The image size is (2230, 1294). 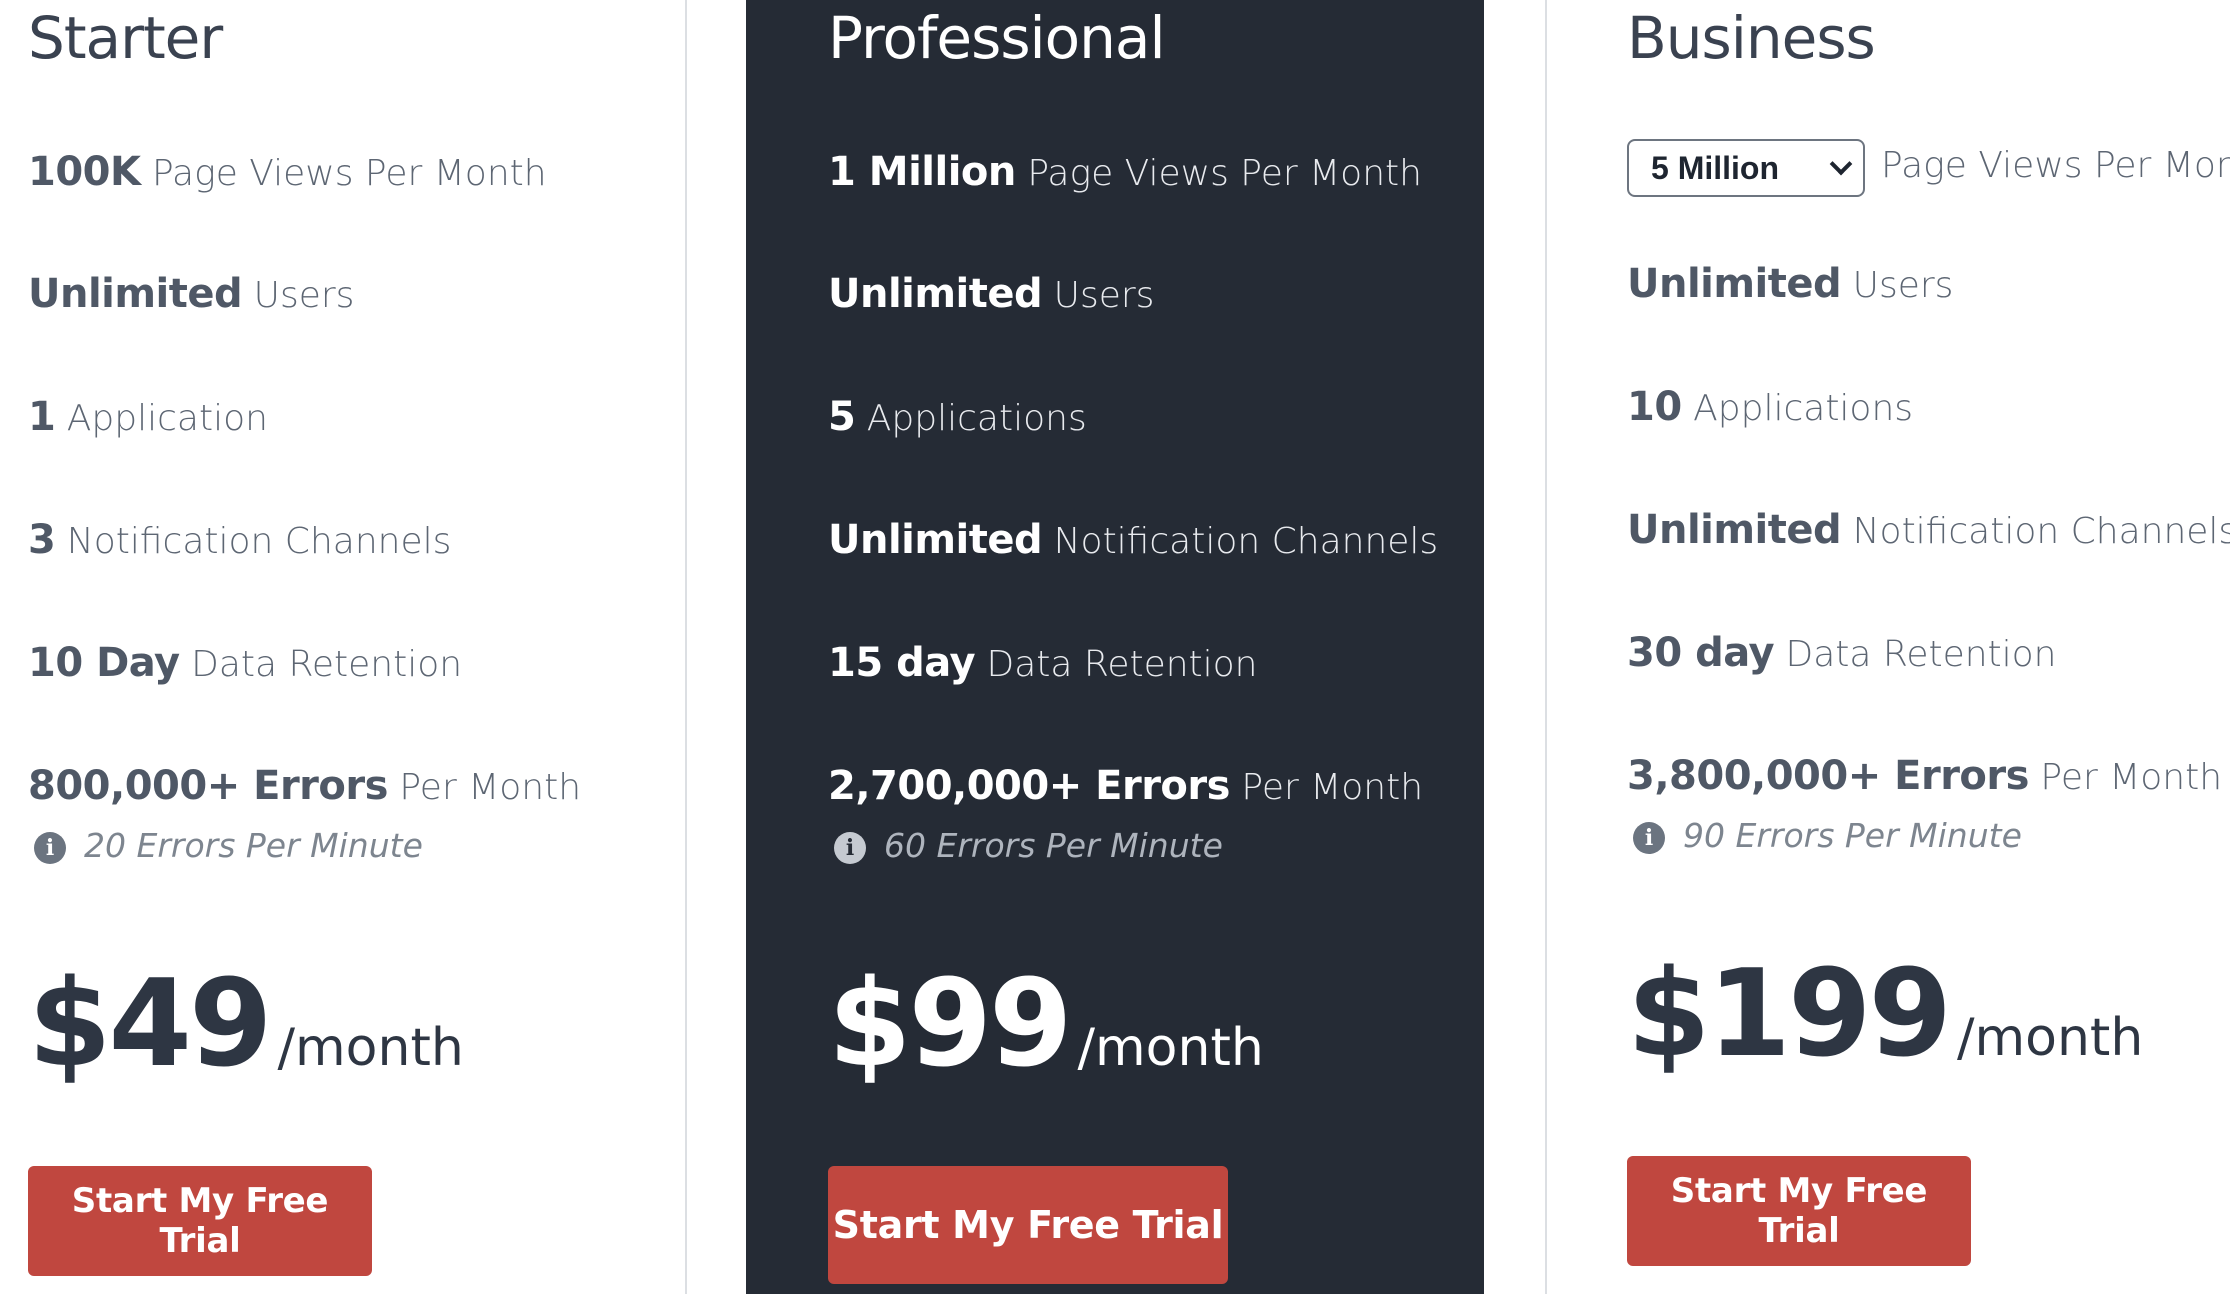 I want to click on feature-value: 100K, so click(x=84, y=172).